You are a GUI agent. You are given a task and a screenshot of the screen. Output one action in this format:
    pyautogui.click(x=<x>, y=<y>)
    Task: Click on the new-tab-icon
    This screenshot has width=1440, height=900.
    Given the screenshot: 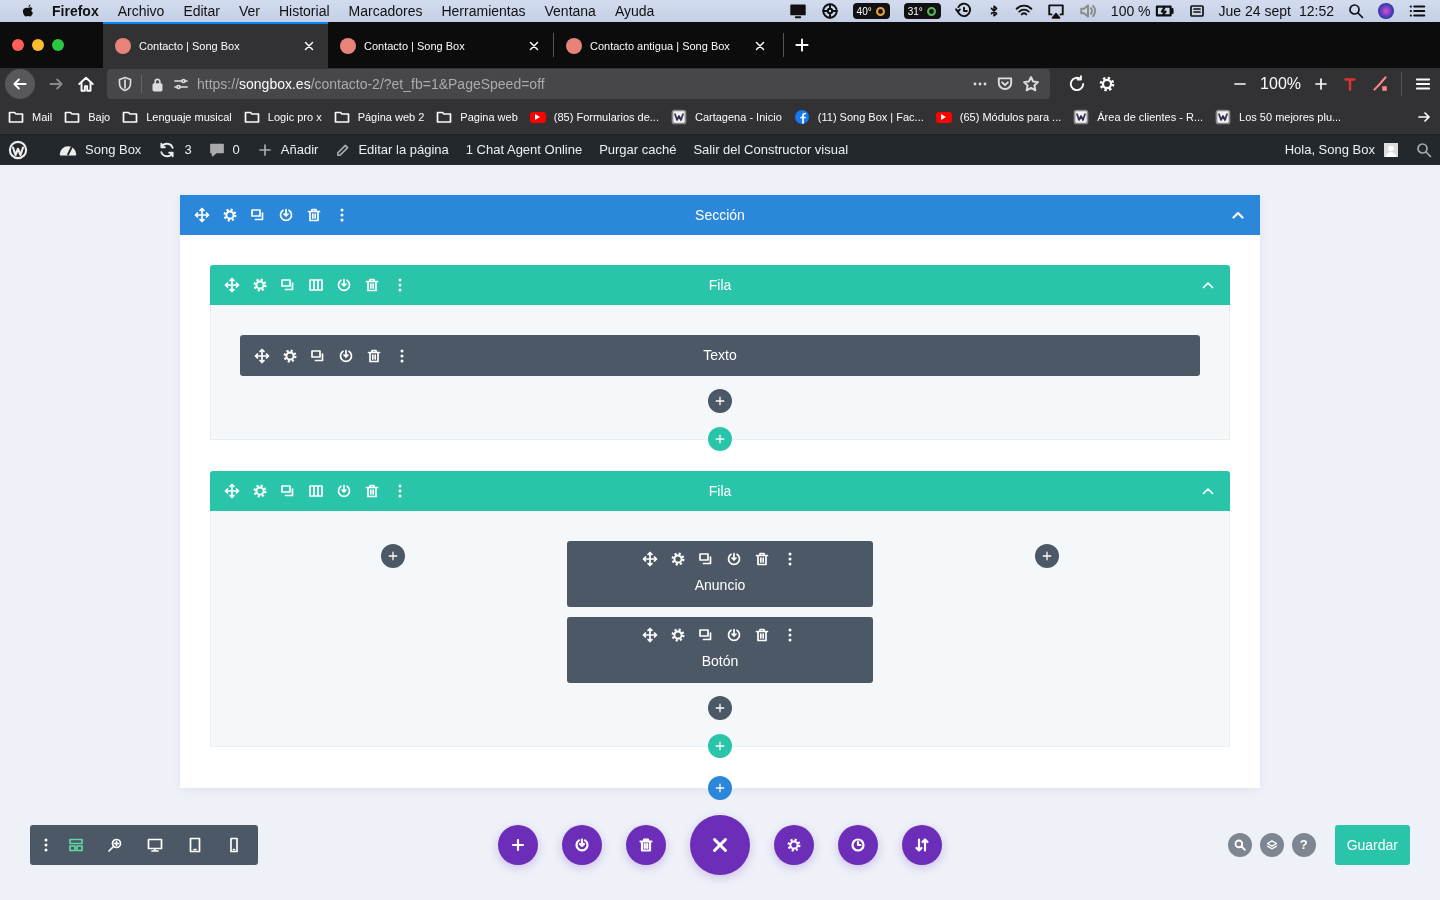 What is the action you would take?
    pyautogui.click(x=802, y=45)
    